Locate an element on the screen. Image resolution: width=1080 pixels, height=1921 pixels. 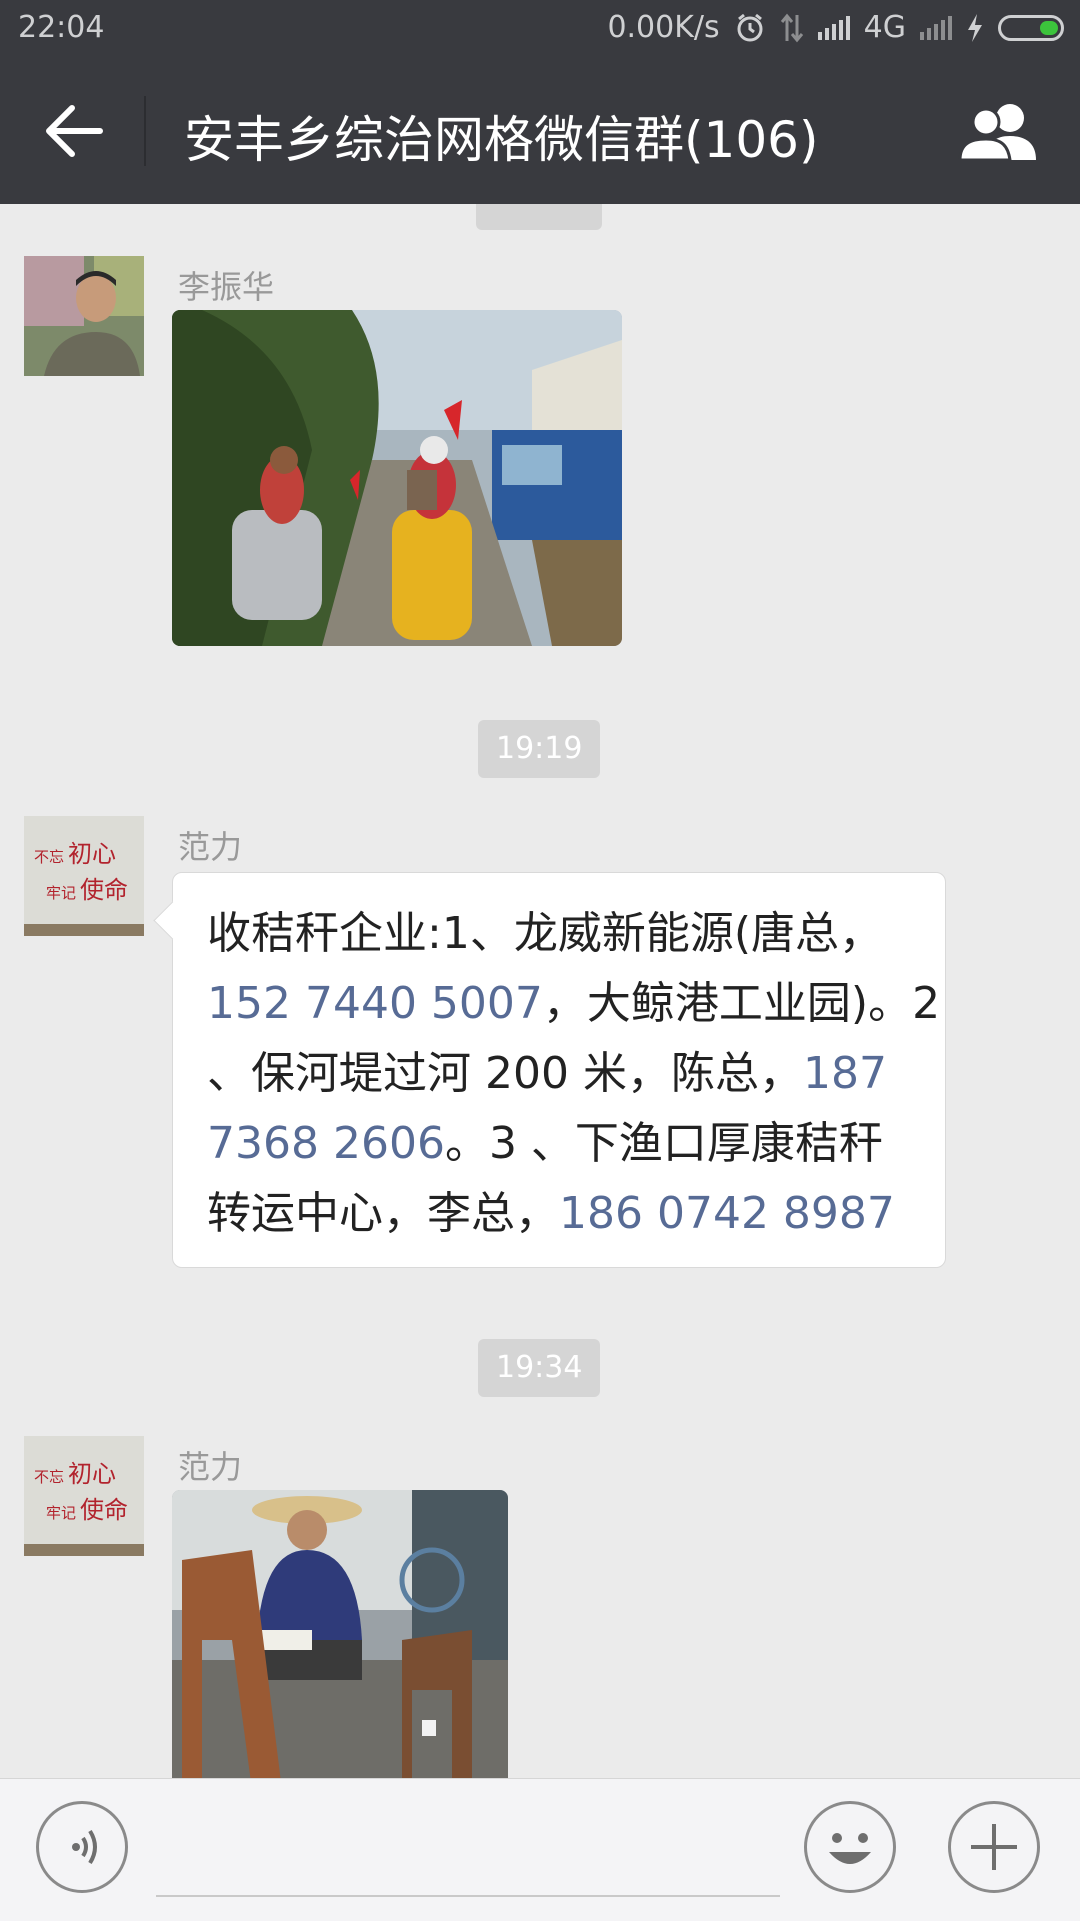
chat-header: 安丰乡综治网格微信群(106) is located at coordinates (540, 131).